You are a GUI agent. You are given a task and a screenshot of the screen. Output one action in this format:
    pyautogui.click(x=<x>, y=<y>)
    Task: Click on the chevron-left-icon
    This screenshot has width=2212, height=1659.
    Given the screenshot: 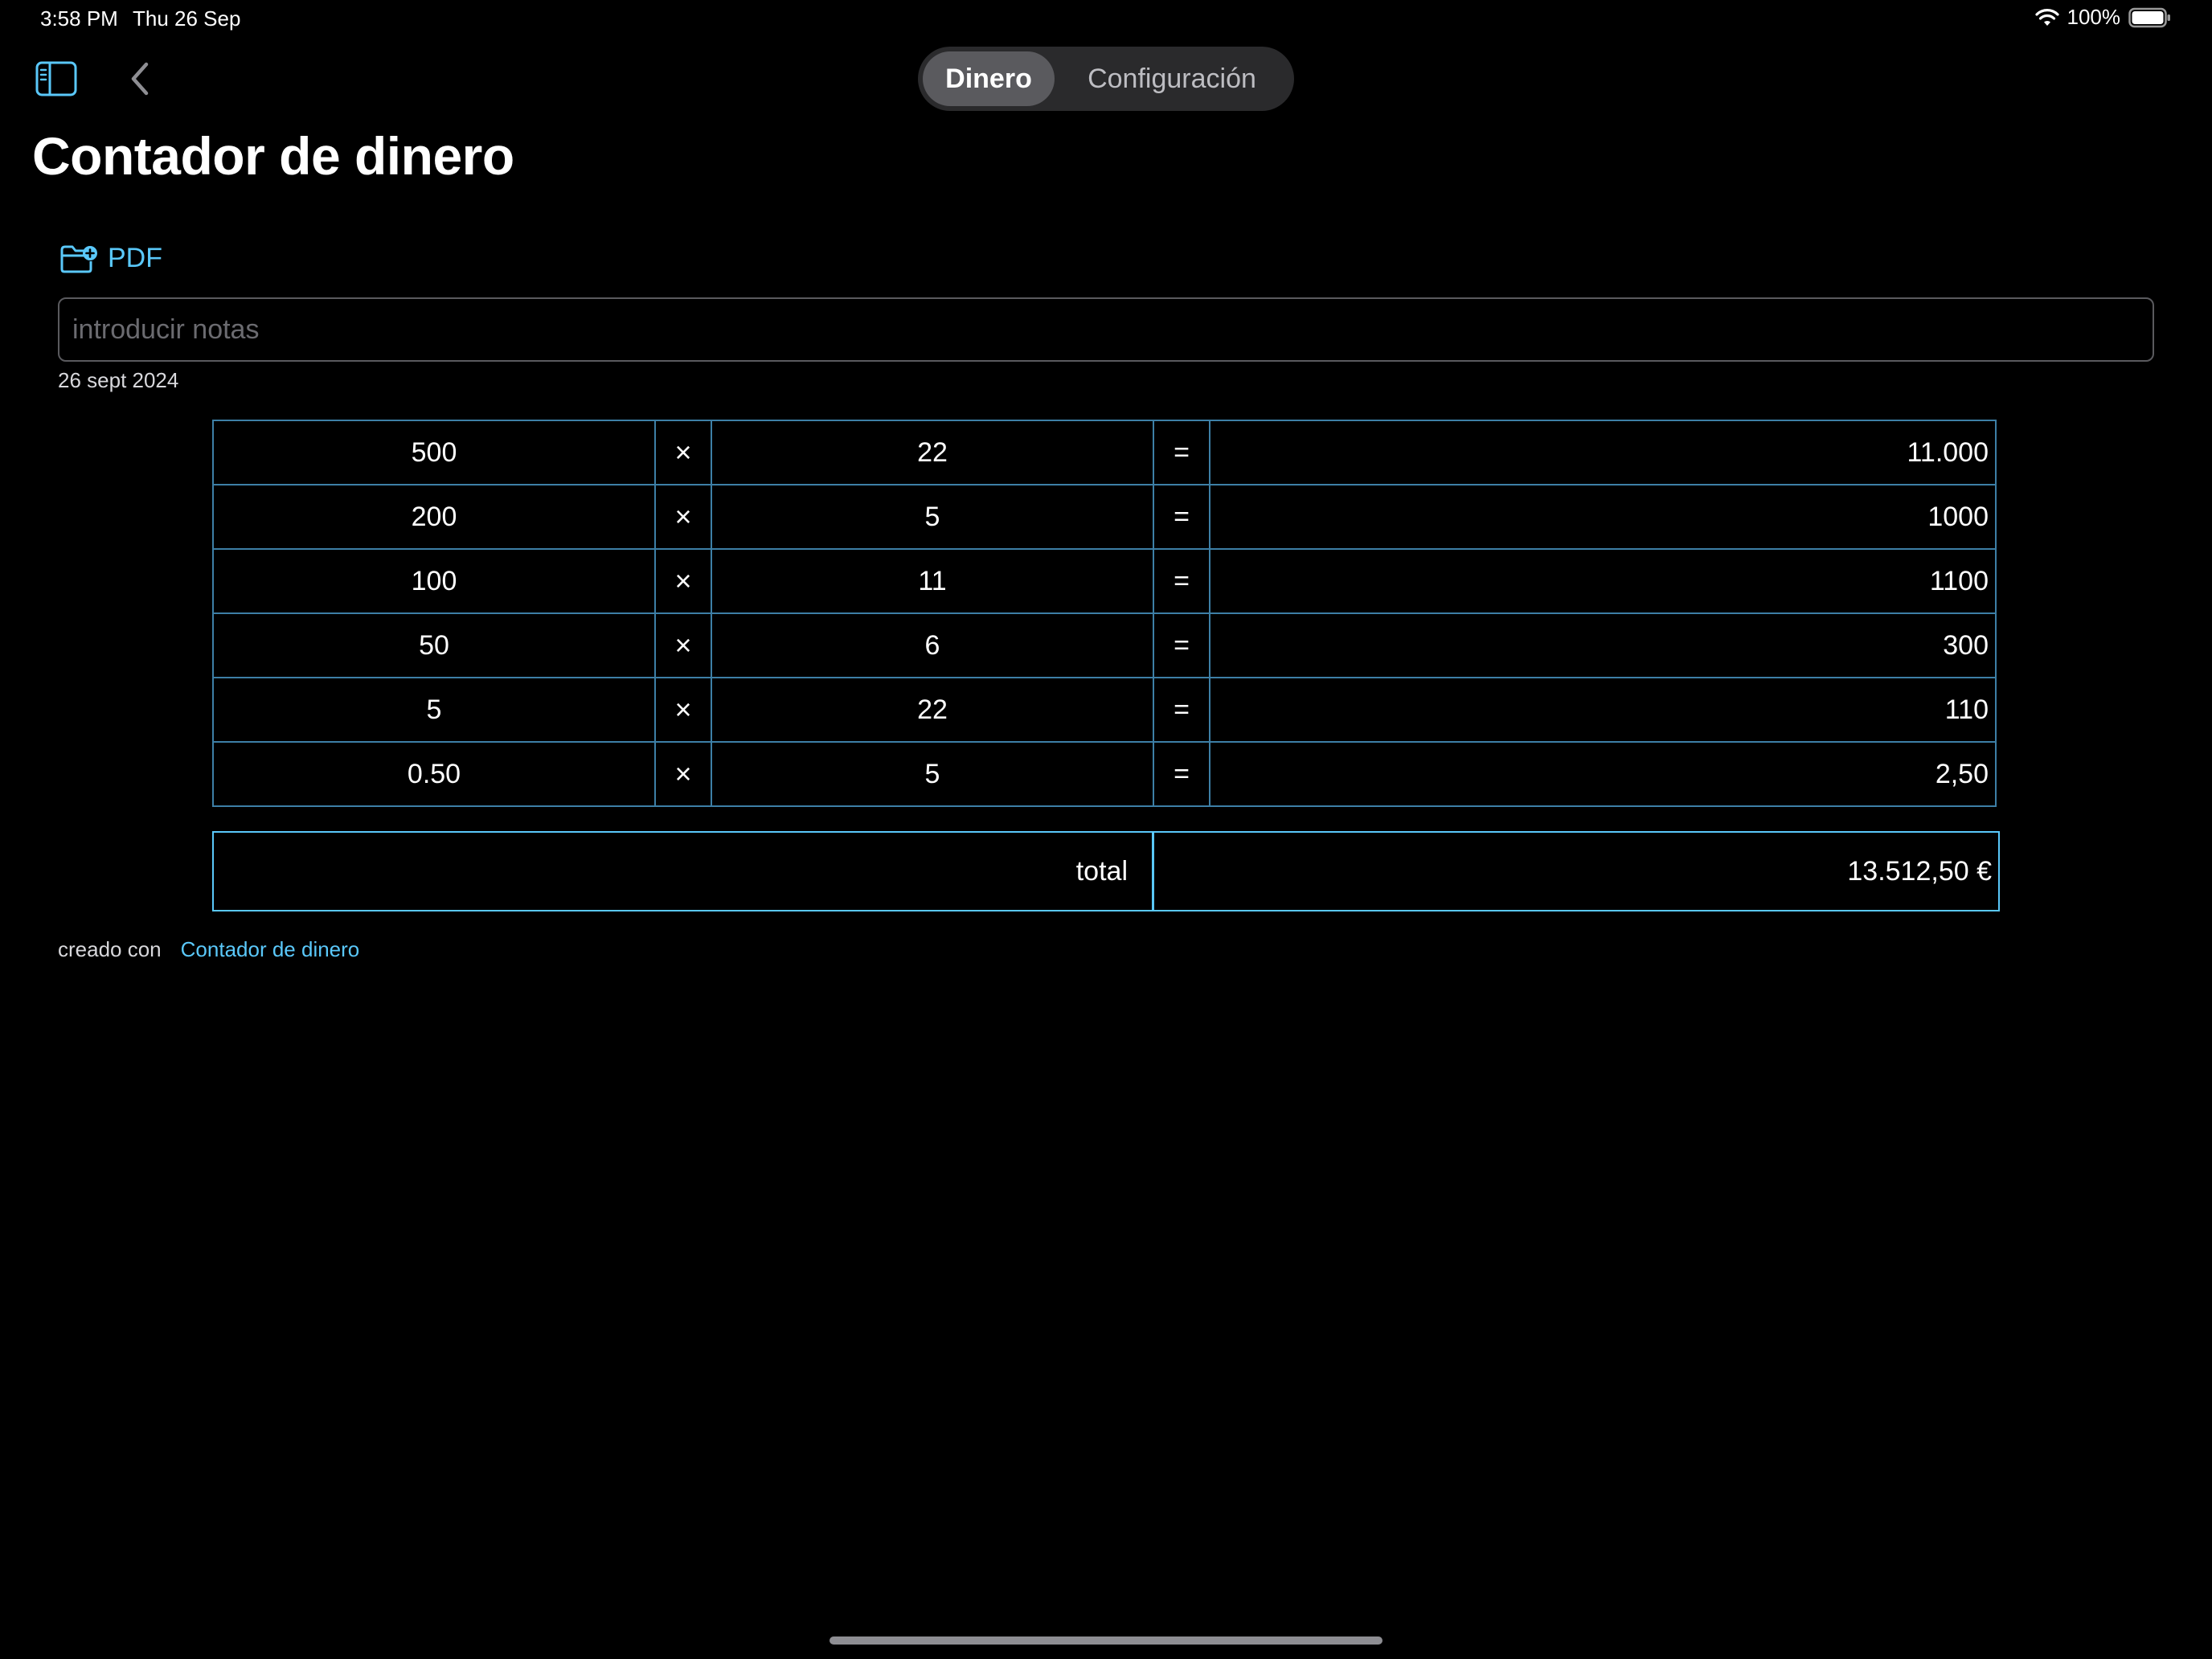 What is the action you would take?
    pyautogui.click(x=140, y=79)
    